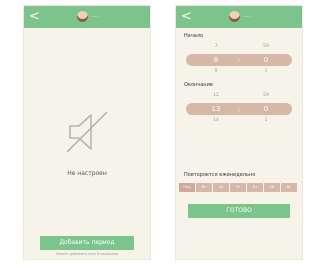 The height and width of the screenshot is (268, 320). I want to click on start-hour-selected: 8, so click(216, 60).